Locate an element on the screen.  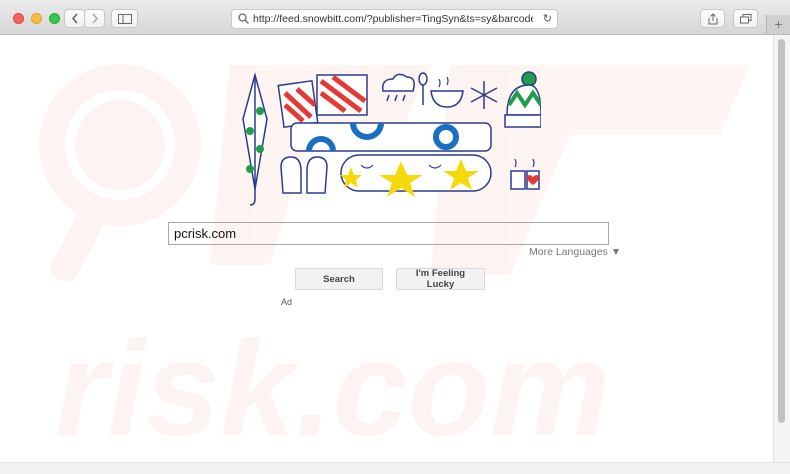
share-button is located at coordinates (712, 18).